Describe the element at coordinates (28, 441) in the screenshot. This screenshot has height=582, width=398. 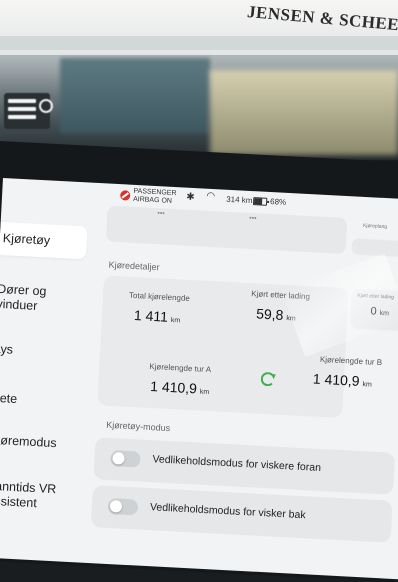
I see `sidebar-item-label: Kjøremodus` at that location.